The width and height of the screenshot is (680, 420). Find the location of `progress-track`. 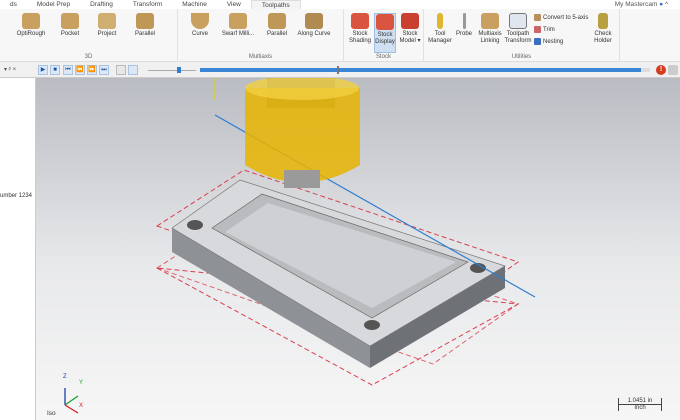

progress-track is located at coordinates (425, 70).